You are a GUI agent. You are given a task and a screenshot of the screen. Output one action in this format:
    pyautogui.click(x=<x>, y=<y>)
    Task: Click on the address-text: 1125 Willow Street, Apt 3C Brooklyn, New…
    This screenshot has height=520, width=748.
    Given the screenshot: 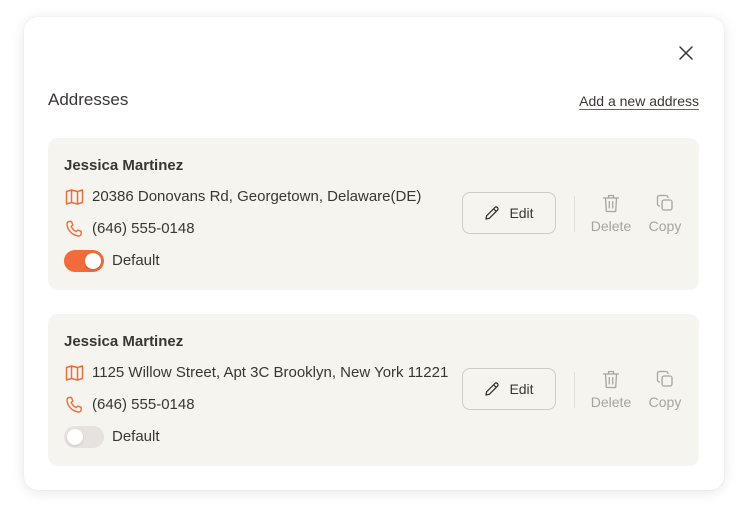 What is the action you would take?
    pyautogui.click(x=270, y=372)
    